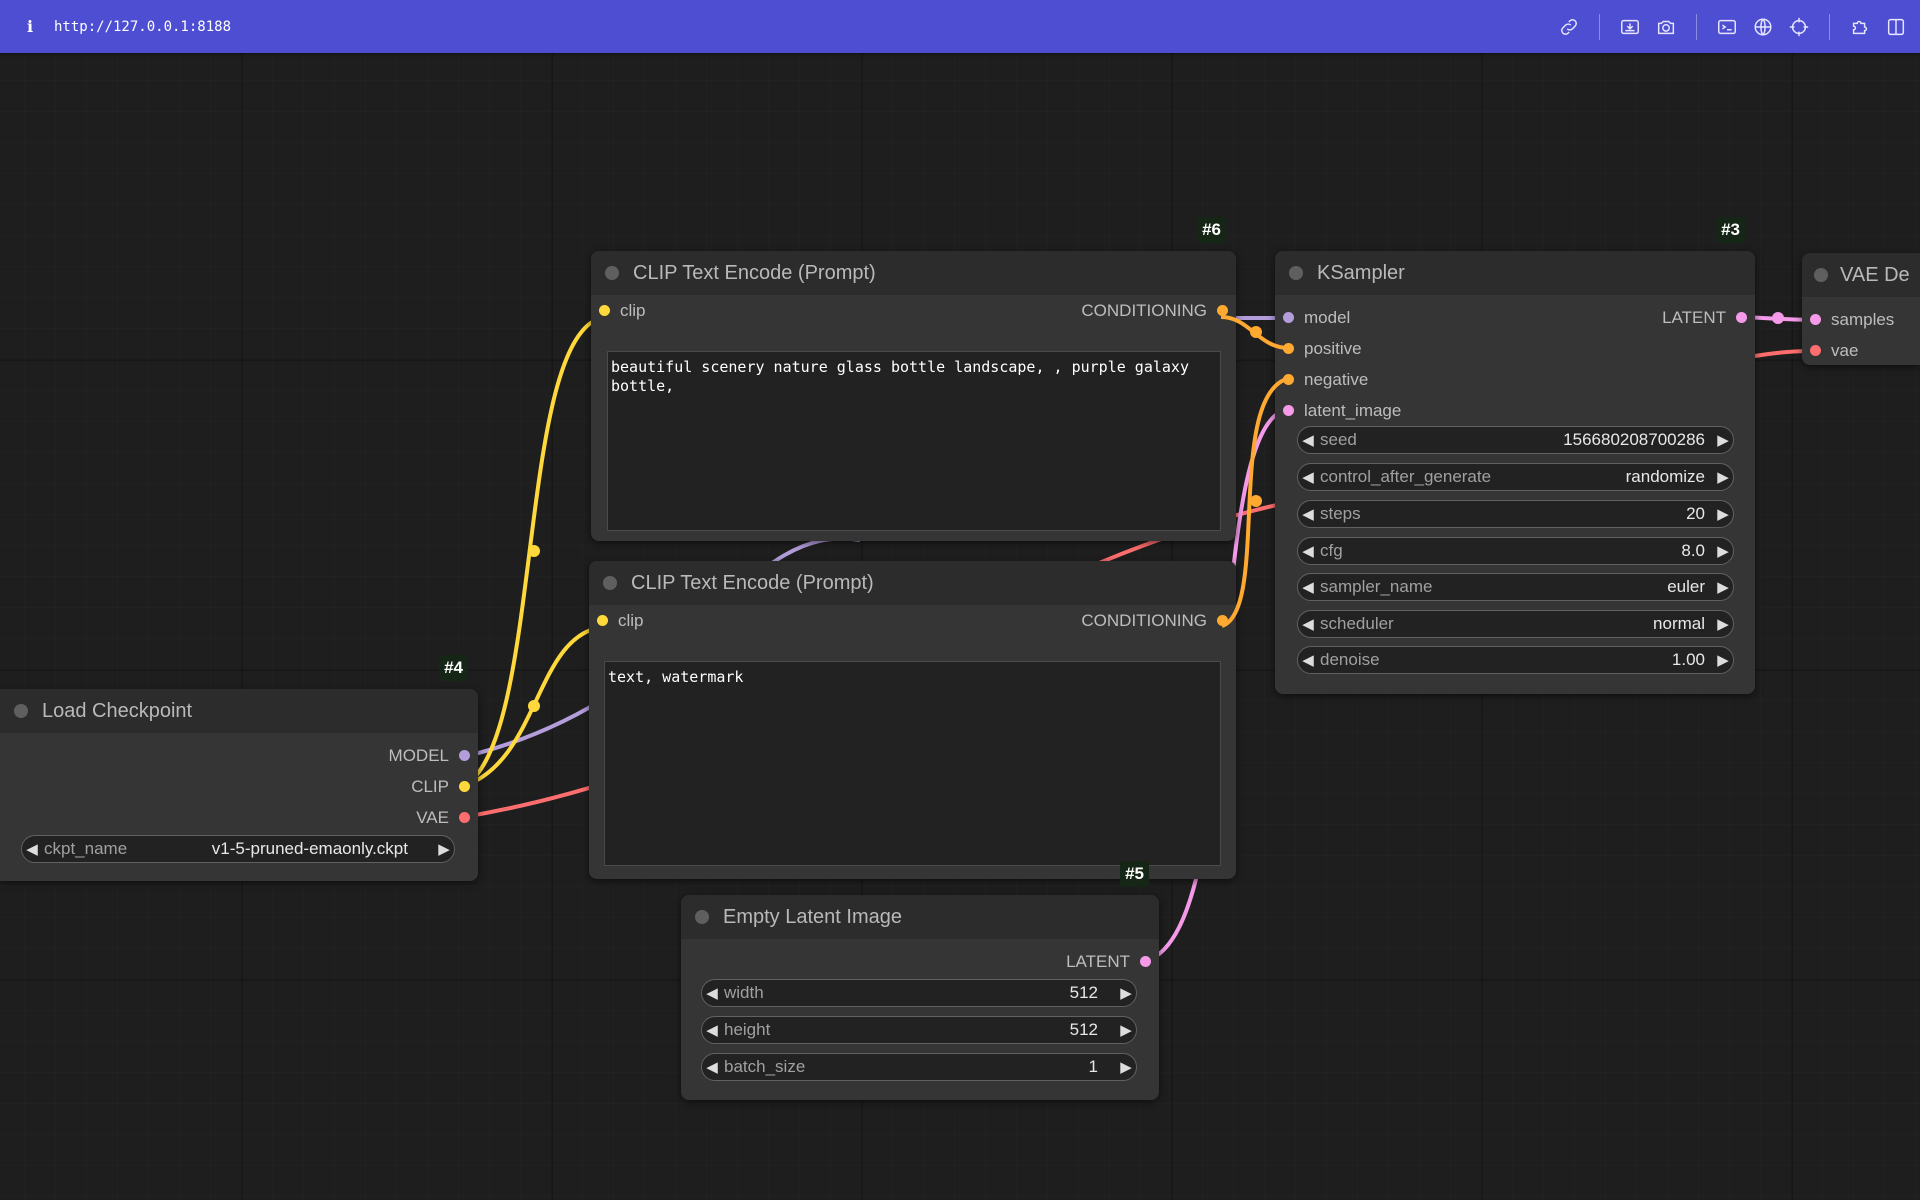 This screenshot has width=1920, height=1200. I want to click on widget-cfg: ◀ cfg 8.0 ▶, so click(1515, 551).